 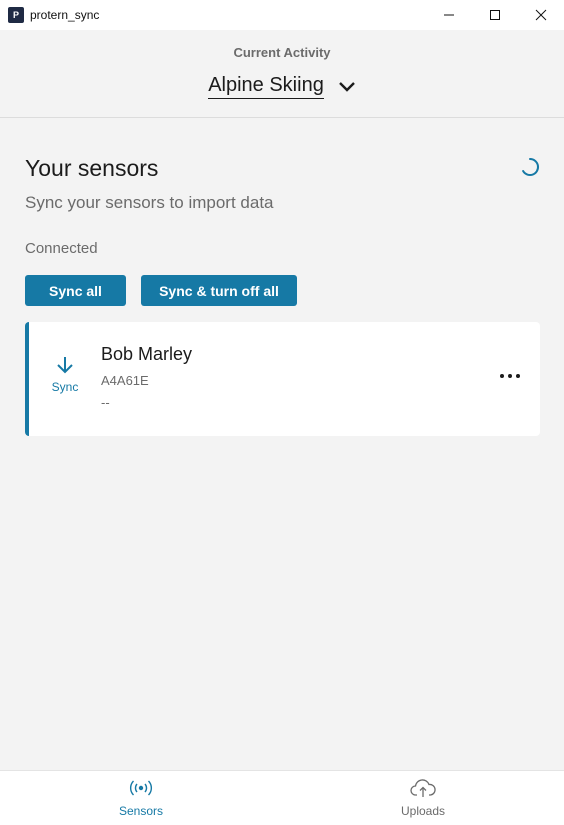 I want to click on chevron-down-icon, so click(x=347, y=87).